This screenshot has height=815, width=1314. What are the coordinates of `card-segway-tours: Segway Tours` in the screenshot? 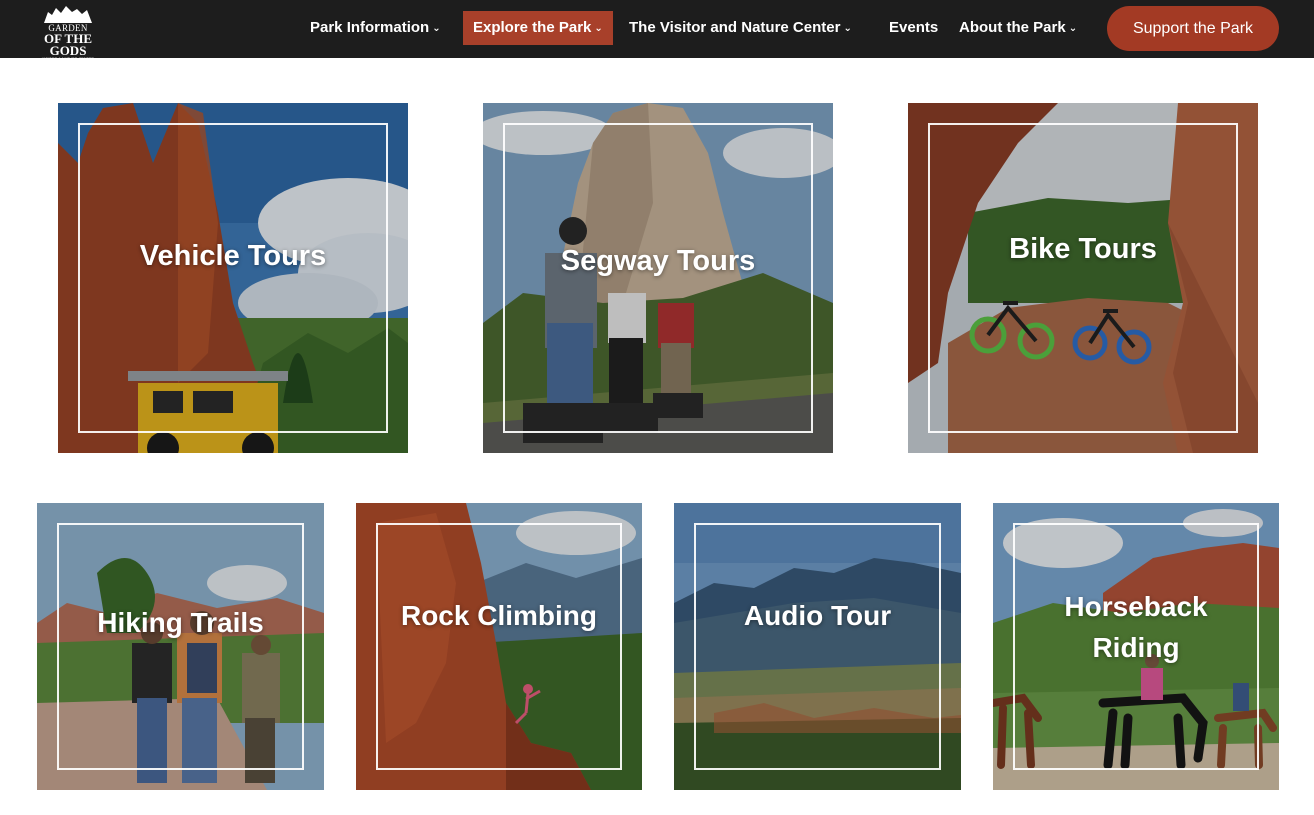 It's located at (658, 278).